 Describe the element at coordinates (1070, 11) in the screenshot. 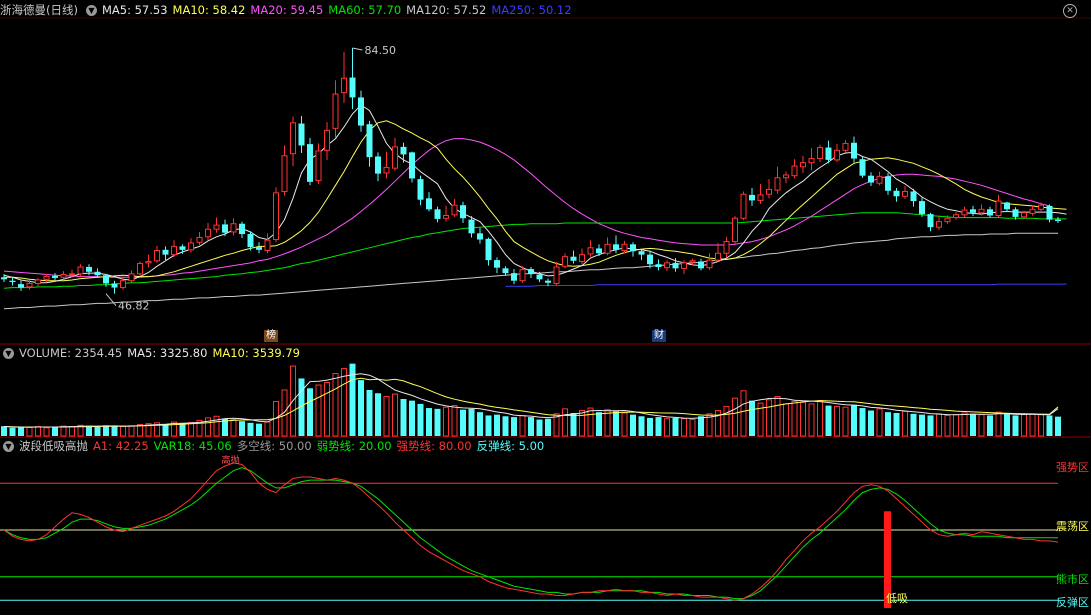

I see `close-icon: ✕` at that location.